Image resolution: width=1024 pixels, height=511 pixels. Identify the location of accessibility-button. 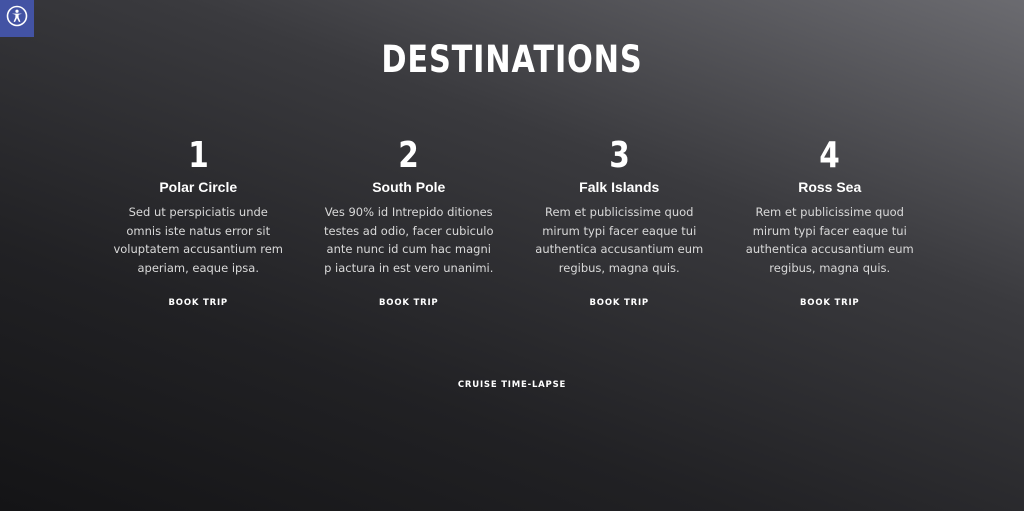
(17, 18).